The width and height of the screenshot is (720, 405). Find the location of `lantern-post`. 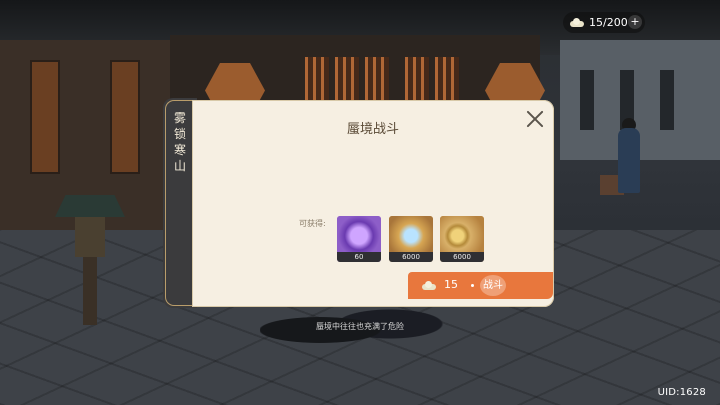

lantern-post is located at coordinates (90, 291).